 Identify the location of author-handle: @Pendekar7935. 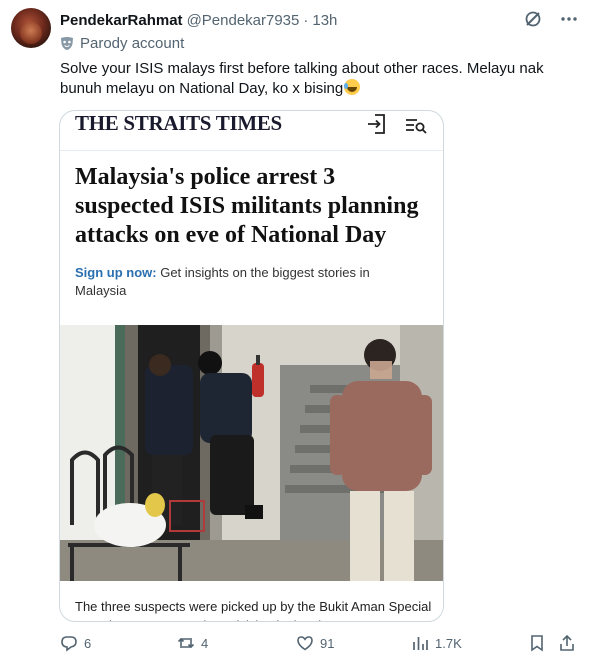
(243, 20).